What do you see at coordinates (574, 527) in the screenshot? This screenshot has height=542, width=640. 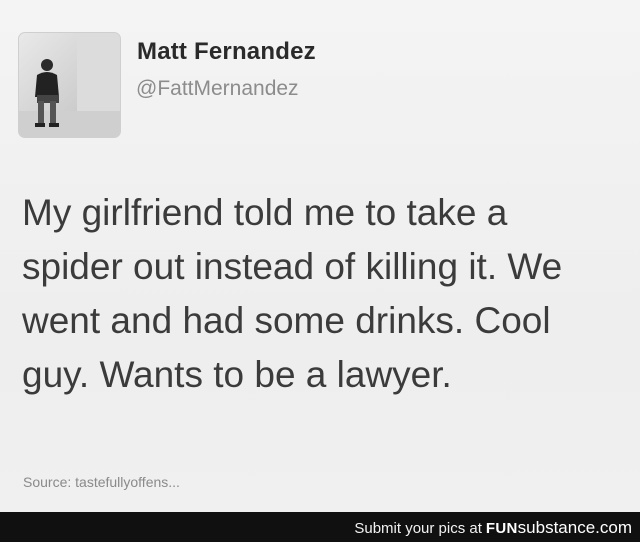 I see `brand-sub: substance.com` at bounding box center [574, 527].